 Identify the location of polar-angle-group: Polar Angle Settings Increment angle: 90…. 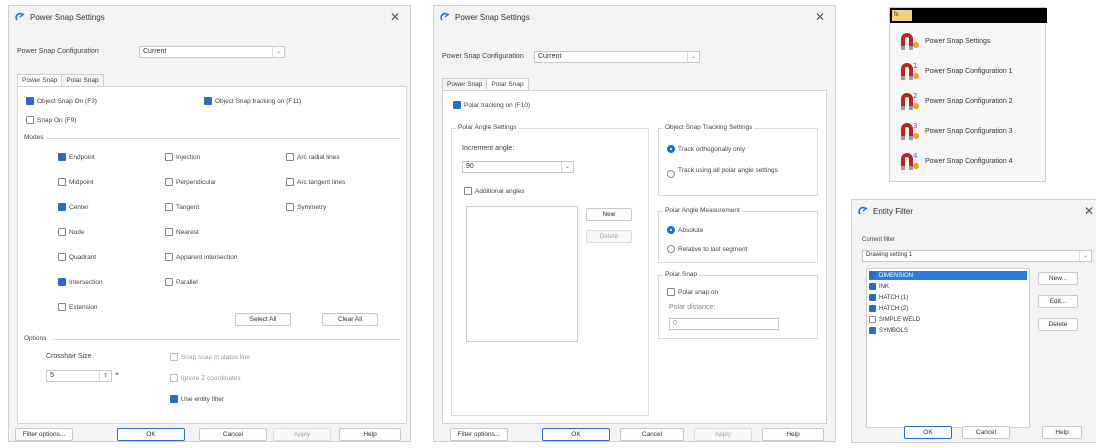
(550, 270).